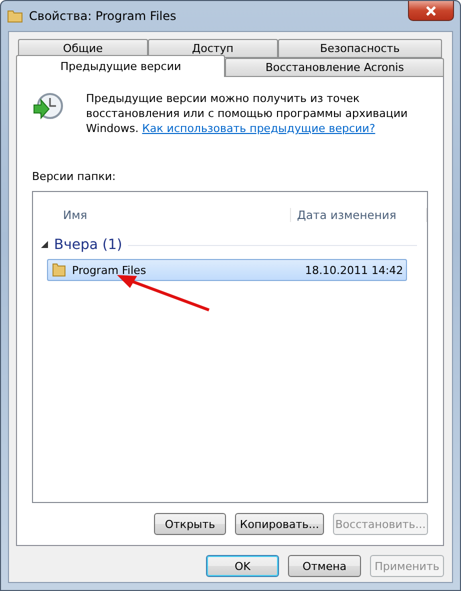  I want to click on modified-date: 18.10.2011 14:42, so click(354, 270).